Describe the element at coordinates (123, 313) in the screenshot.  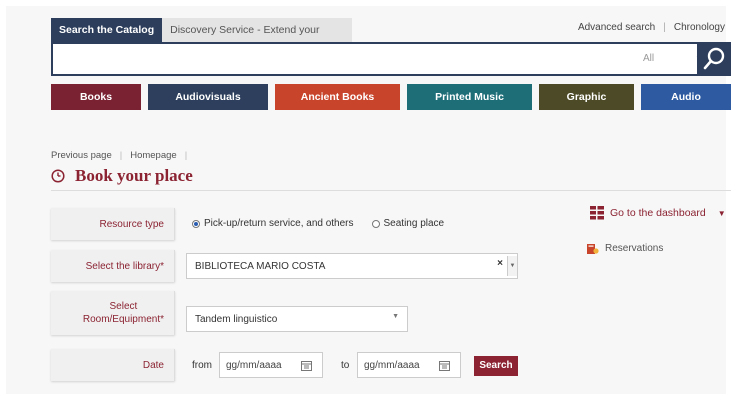
I see `room-label-text: Select Room/Equipment*` at that location.